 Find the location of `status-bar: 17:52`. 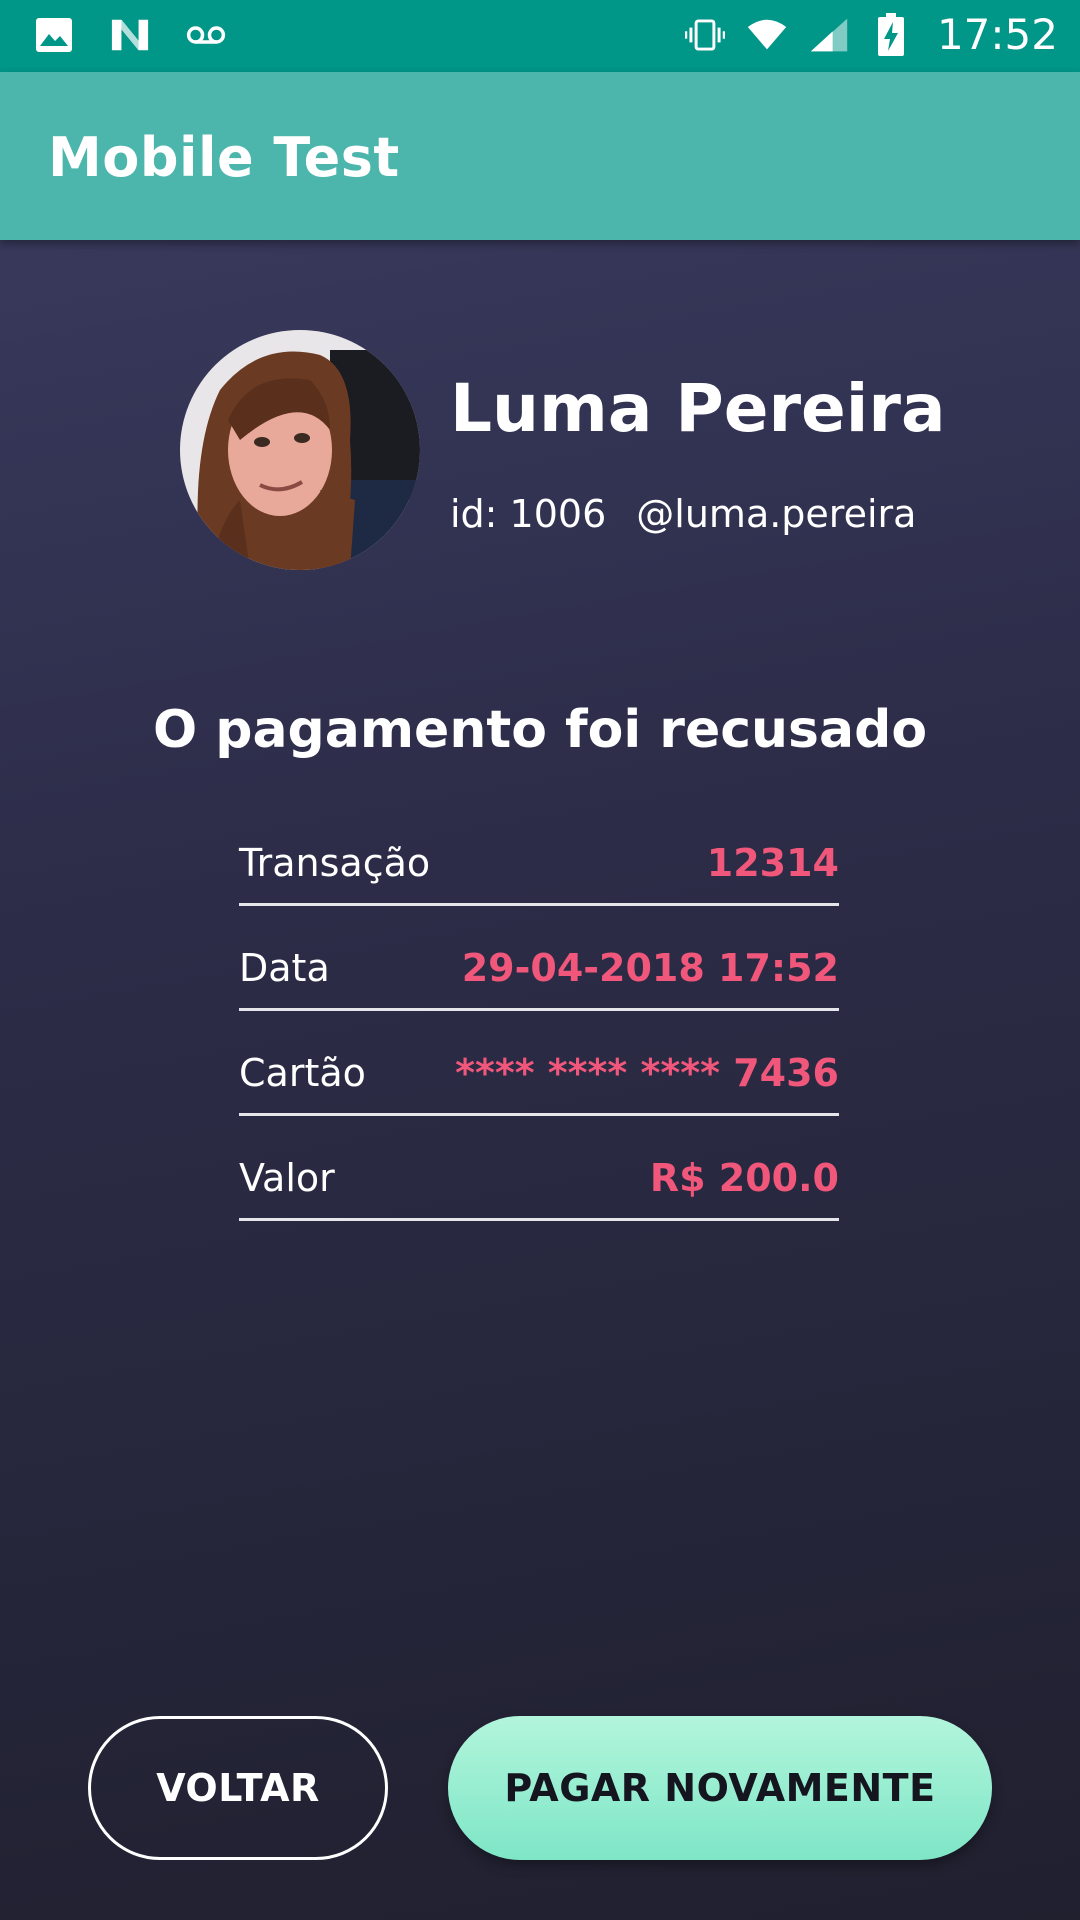

status-bar: 17:52 is located at coordinates (540, 36).